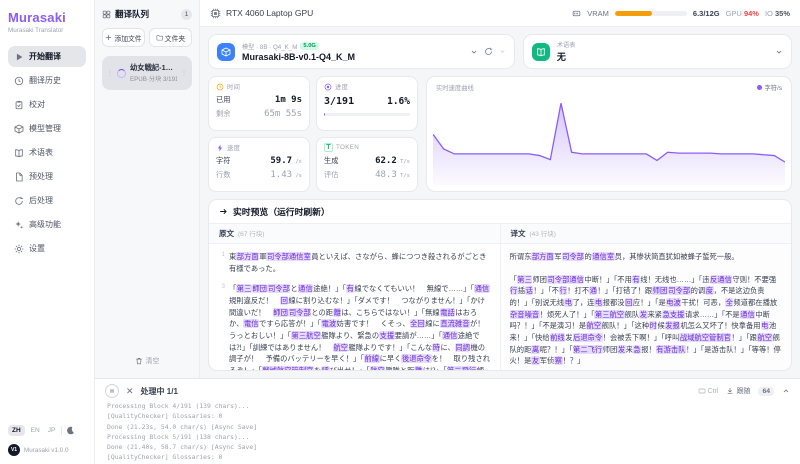 Image resolution: width=800 pixels, height=464 pixels. Describe the element at coordinates (352, 57) in the screenshot. I see `model-select-value: Murasaki-8B-v0.1-Q4_K_M` at that location.